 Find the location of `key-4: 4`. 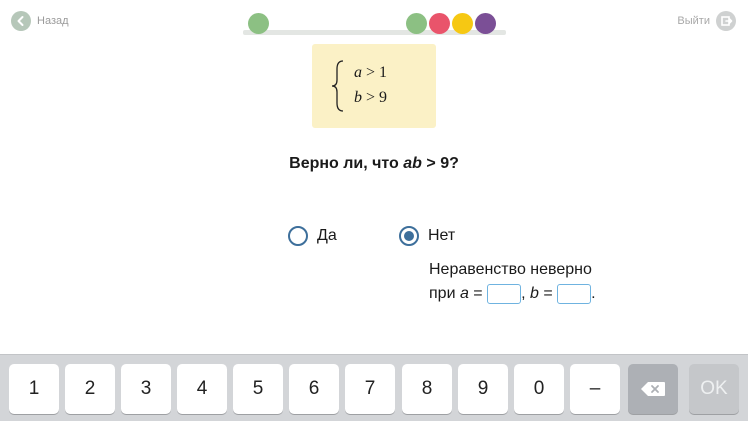

key-4: 4 is located at coordinates (202, 389).